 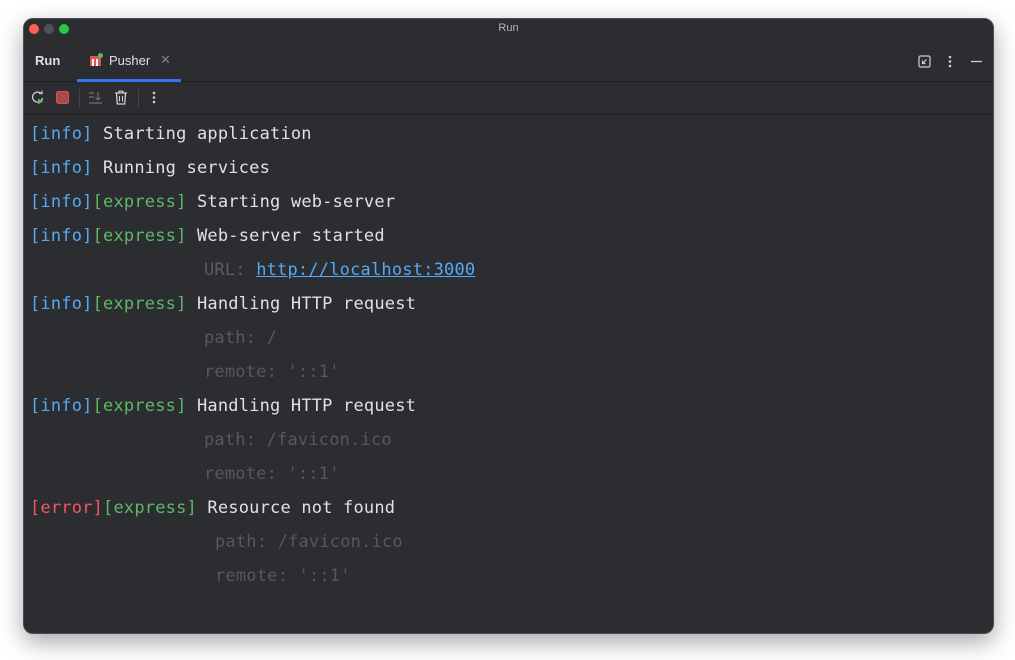 What do you see at coordinates (48, 60) in the screenshot?
I see `tool-window-title: Run` at bounding box center [48, 60].